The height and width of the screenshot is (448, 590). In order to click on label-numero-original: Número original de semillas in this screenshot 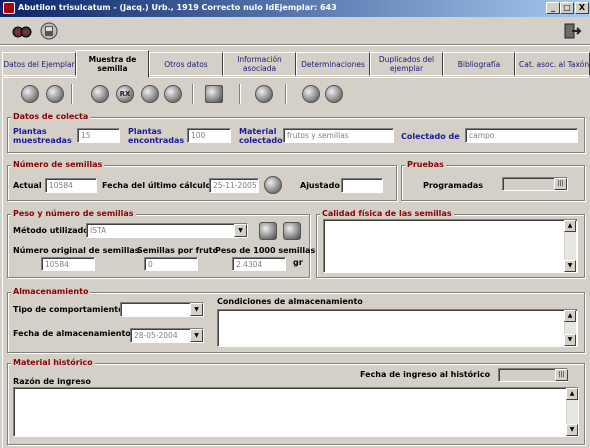, I will do `click(76, 250)`.